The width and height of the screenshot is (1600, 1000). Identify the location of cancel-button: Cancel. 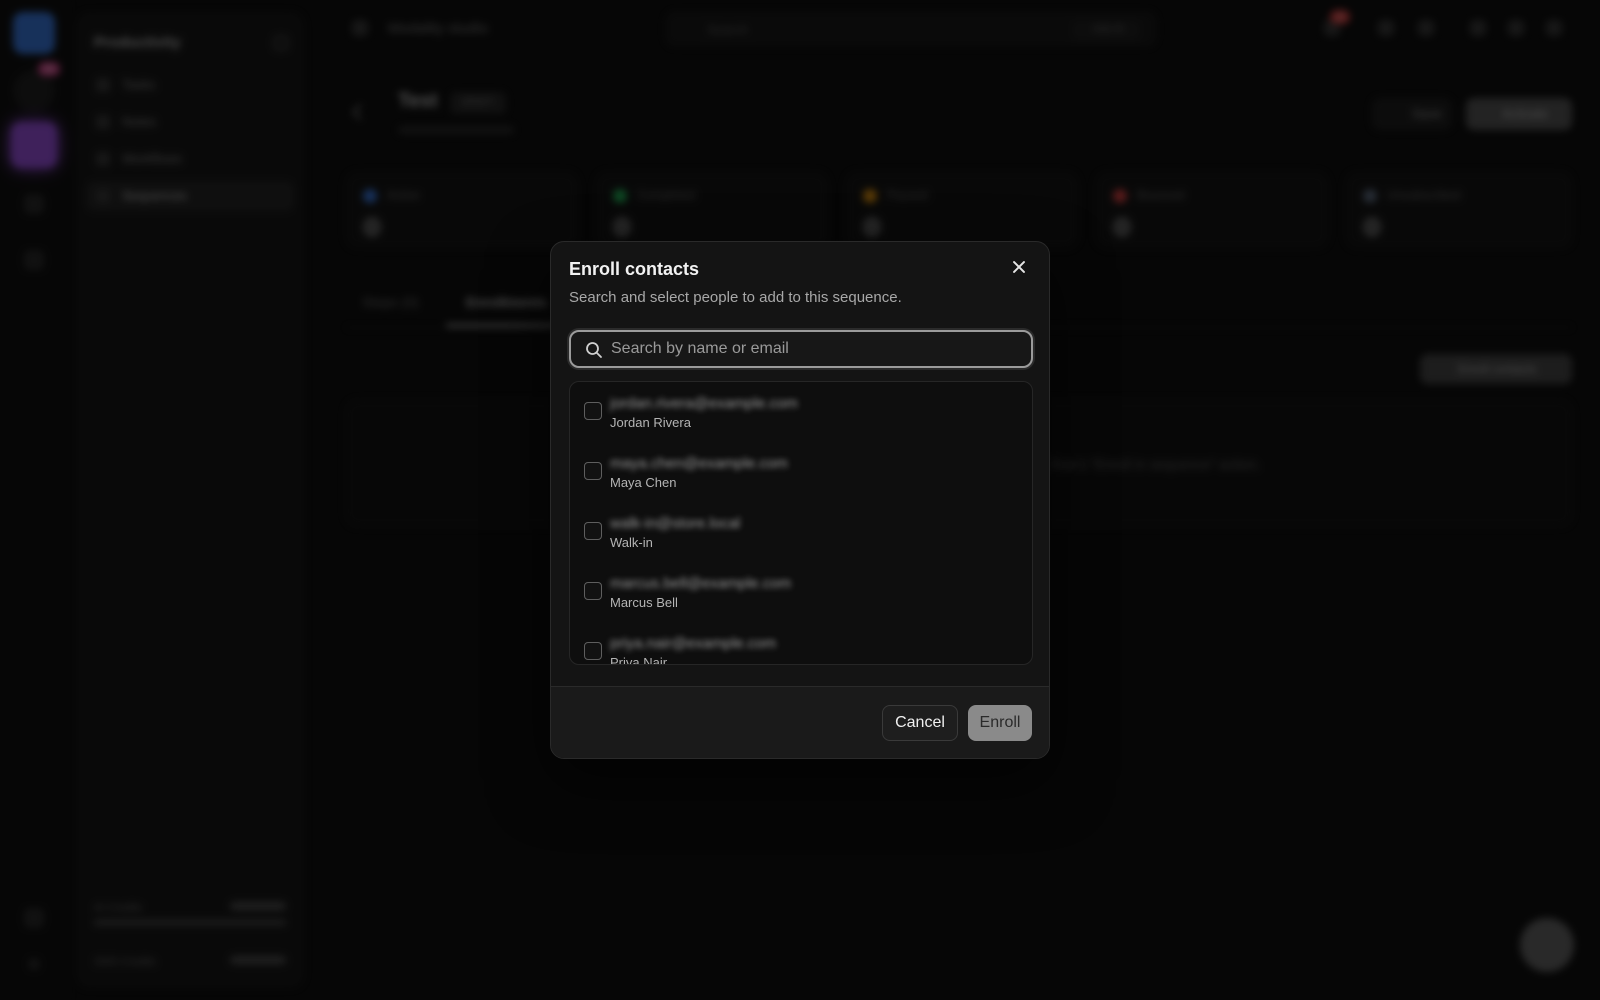
(920, 723).